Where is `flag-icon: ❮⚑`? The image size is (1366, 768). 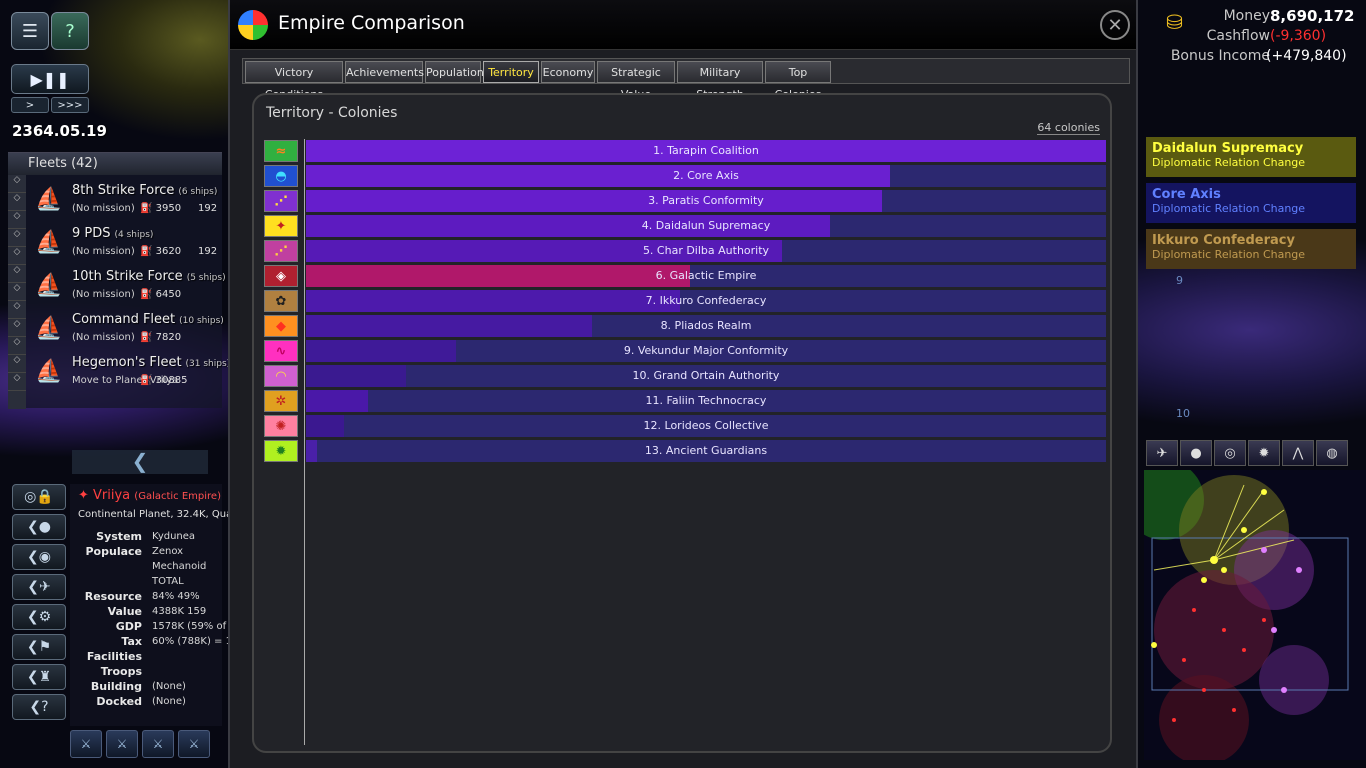
flag-icon: ❮⚑ is located at coordinates (39, 647).